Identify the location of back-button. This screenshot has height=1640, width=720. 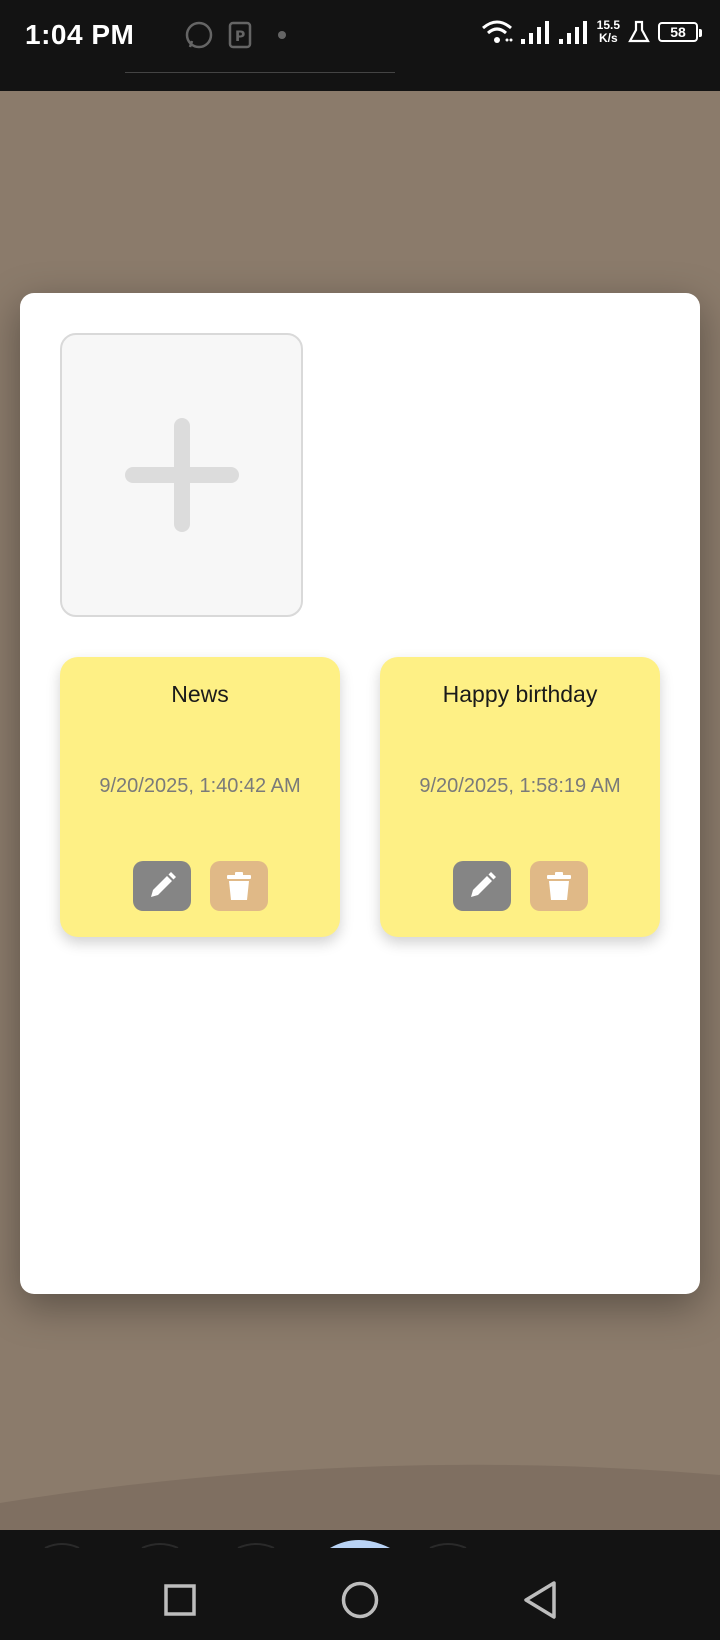
(540, 1600).